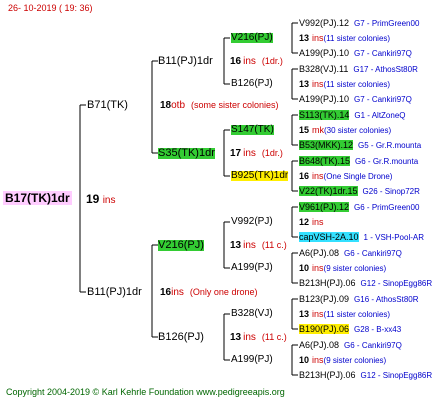 The width and height of the screenshot is (440, 400). I want to click on root-node: B17(TK)1dr, so click(37, 198).